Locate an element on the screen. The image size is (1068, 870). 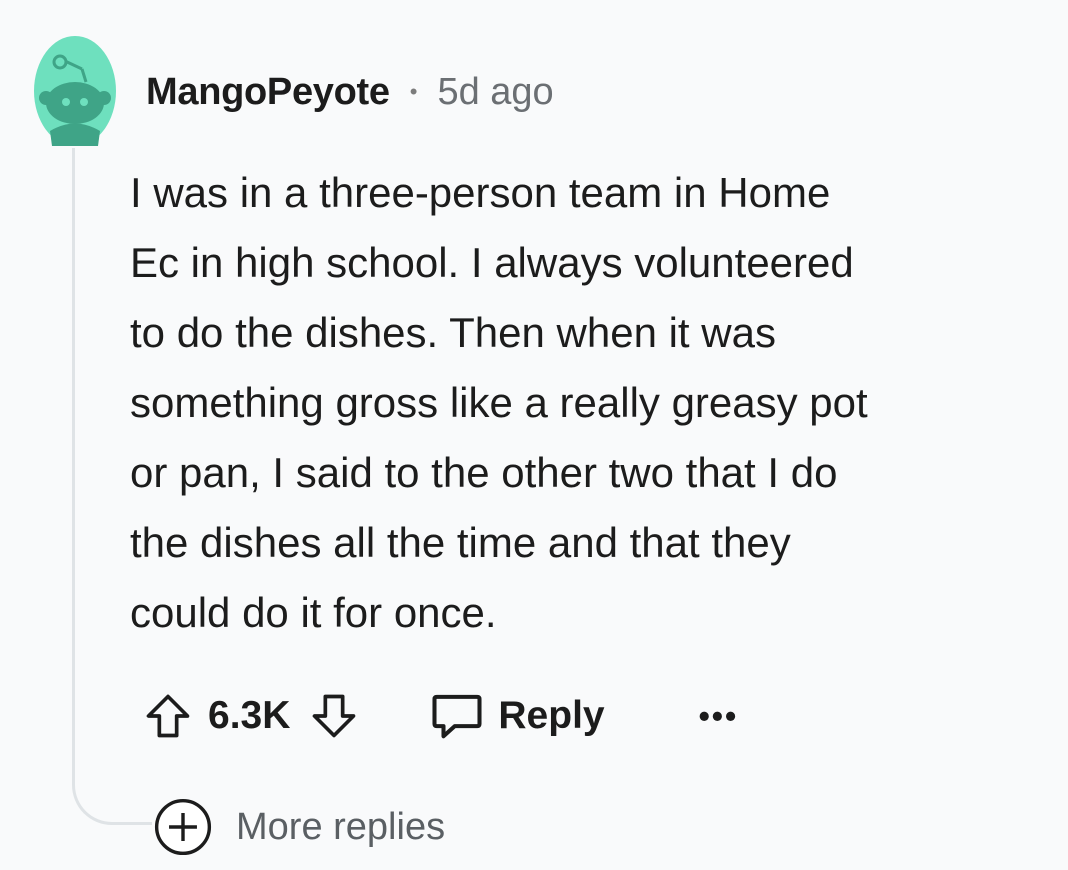
downvote-arrow-icon is located at coordinates (334, 716).